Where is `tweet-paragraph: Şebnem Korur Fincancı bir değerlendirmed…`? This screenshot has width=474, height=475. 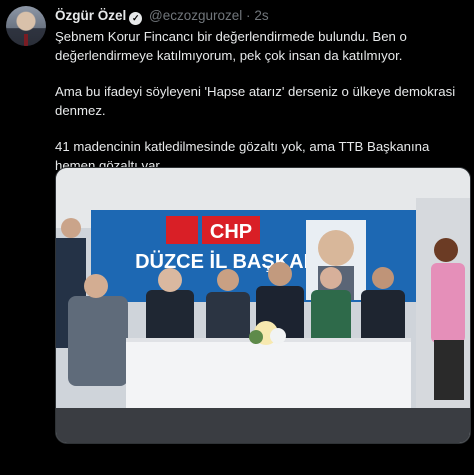
tweet-paragraph: Şebnem Korur Fincancı bir değerlendirmed… is located at coordinates (231, 46).